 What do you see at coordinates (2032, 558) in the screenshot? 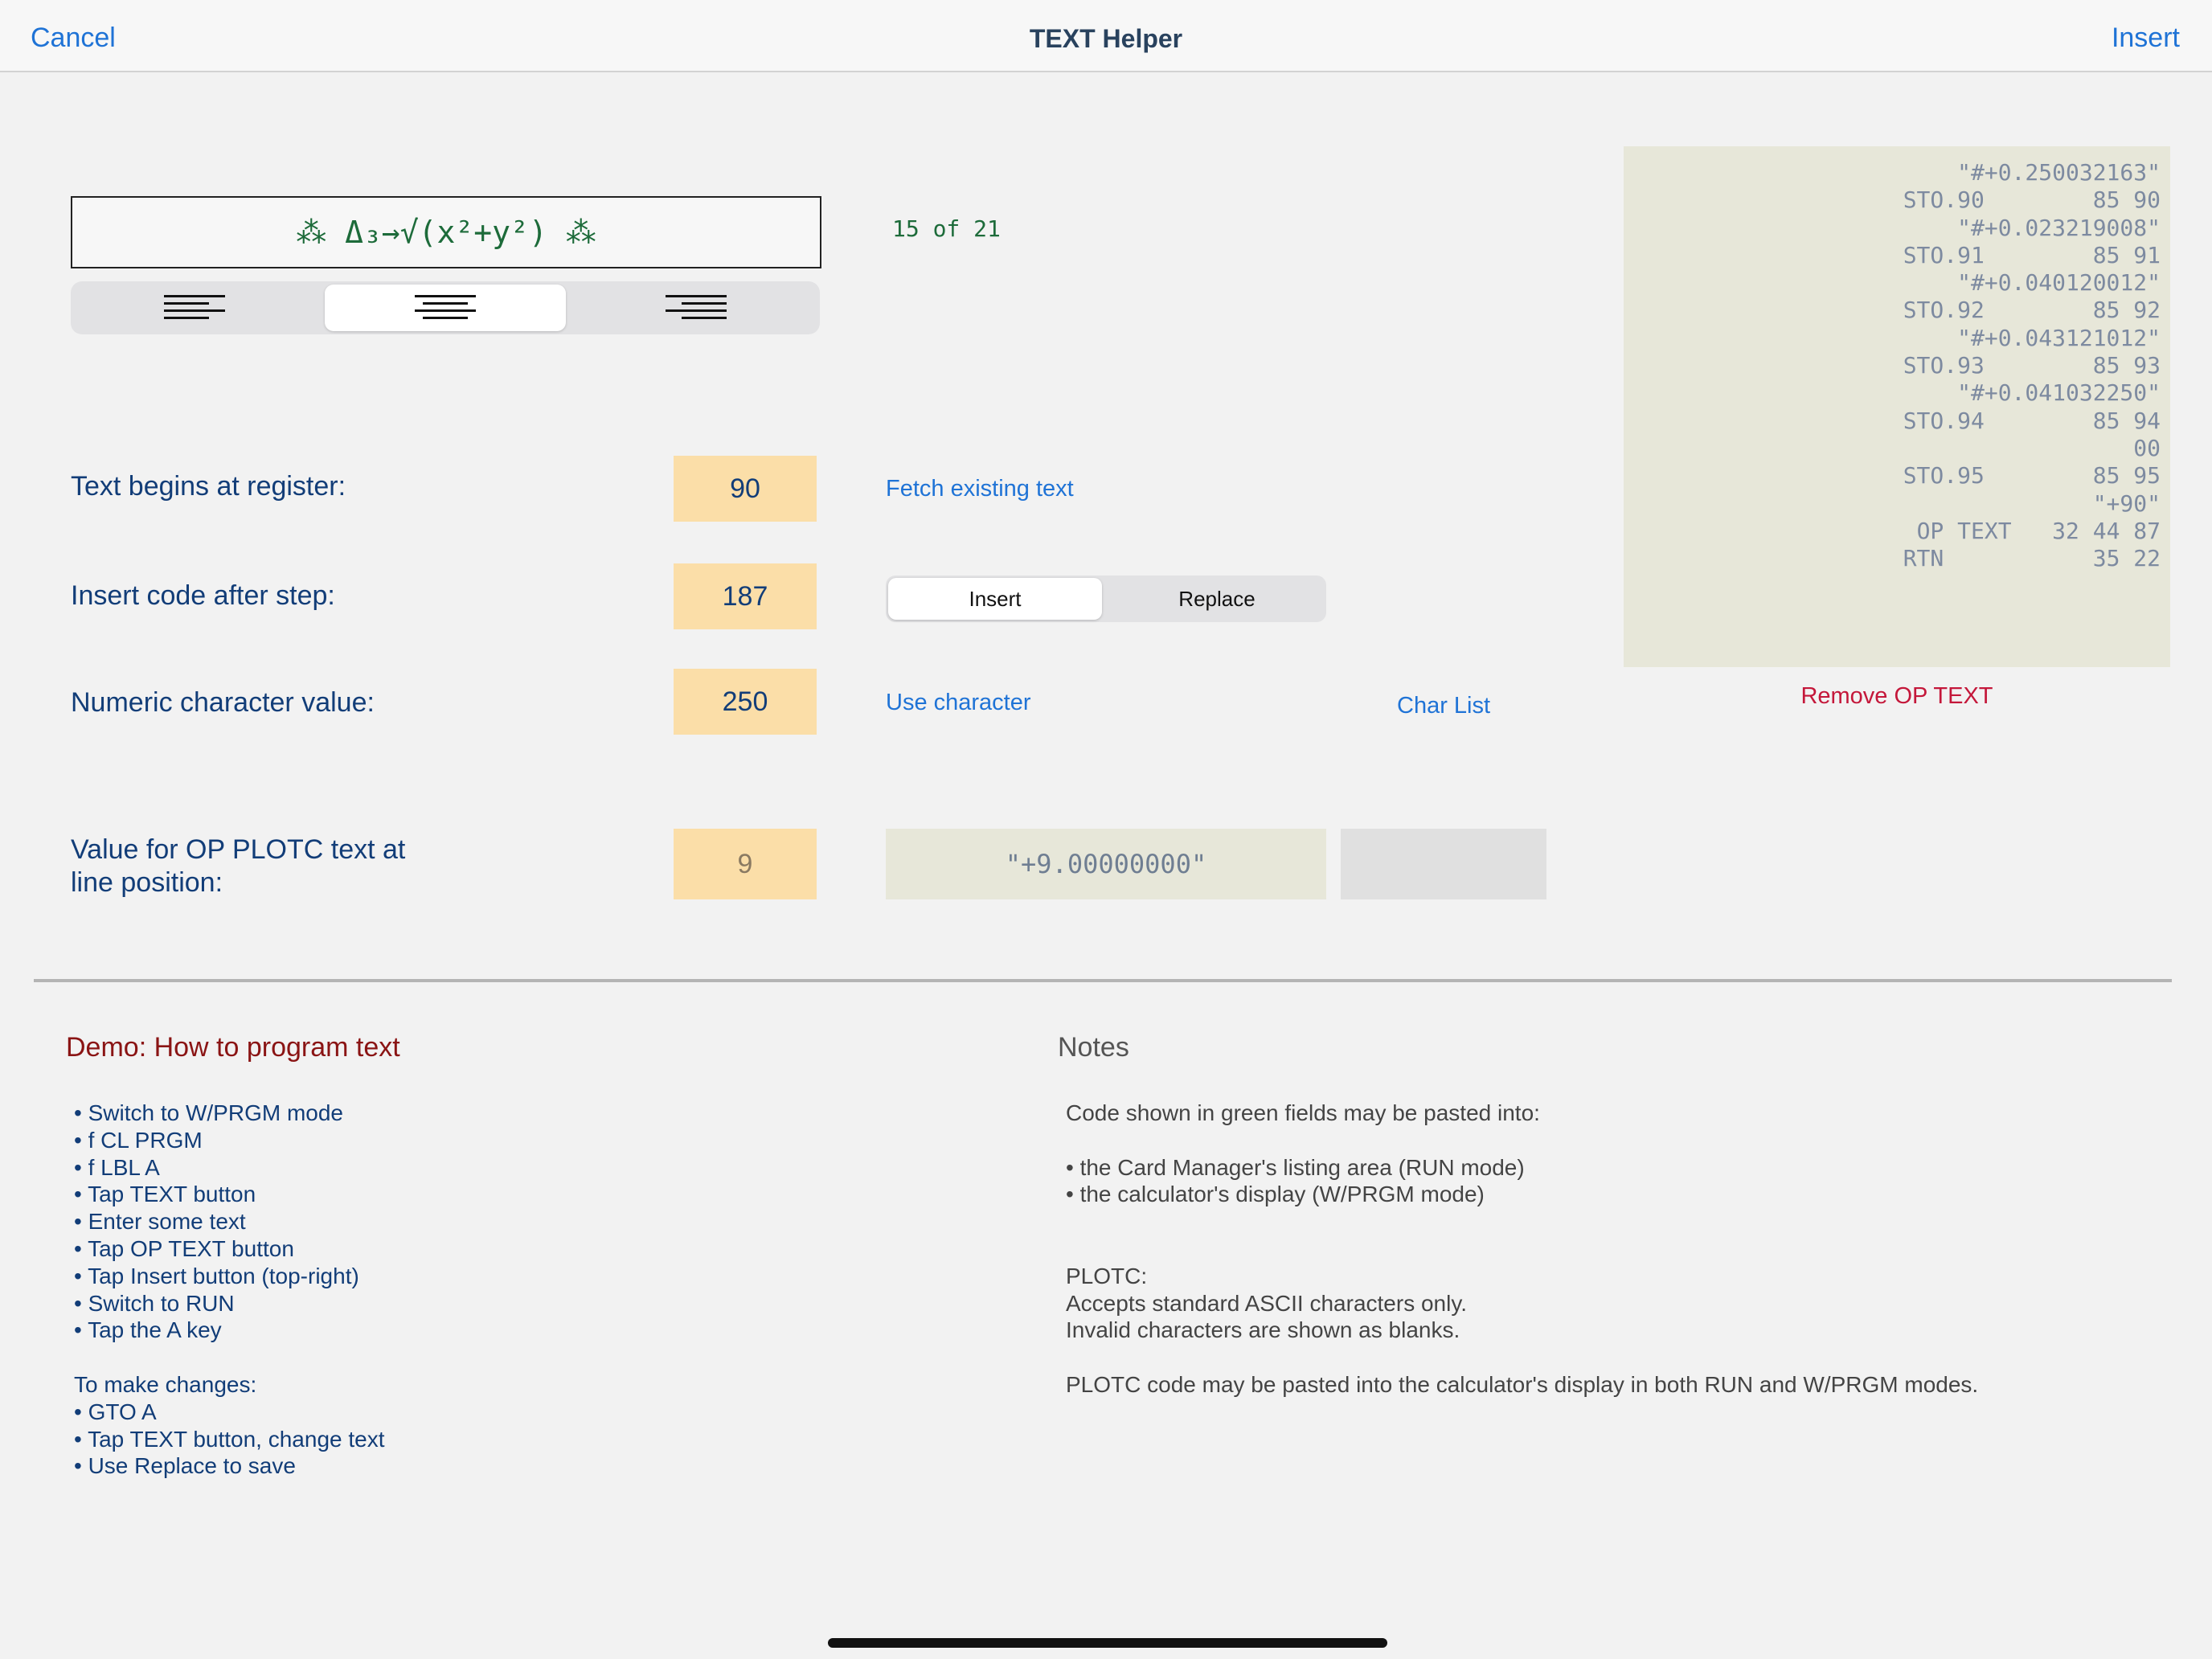
I see `listing-line: RTN 35 22` at bounding box center [2032, 558].